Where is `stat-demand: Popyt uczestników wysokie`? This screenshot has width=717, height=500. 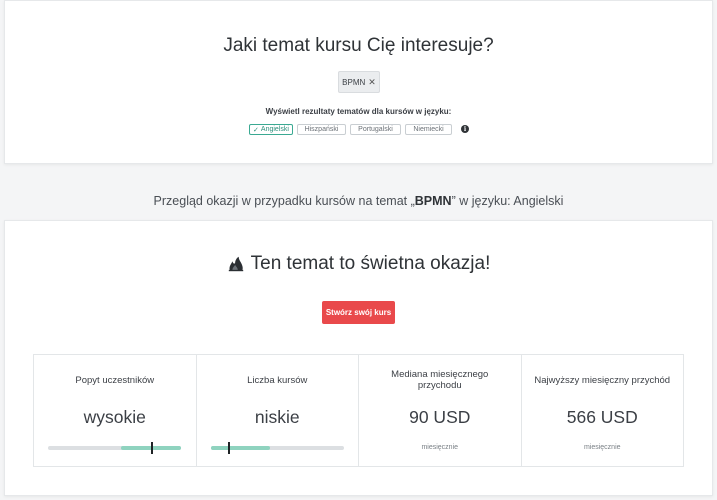 stat-demand: Popyt uczestników wysokie is located at coordinates (115, 410).